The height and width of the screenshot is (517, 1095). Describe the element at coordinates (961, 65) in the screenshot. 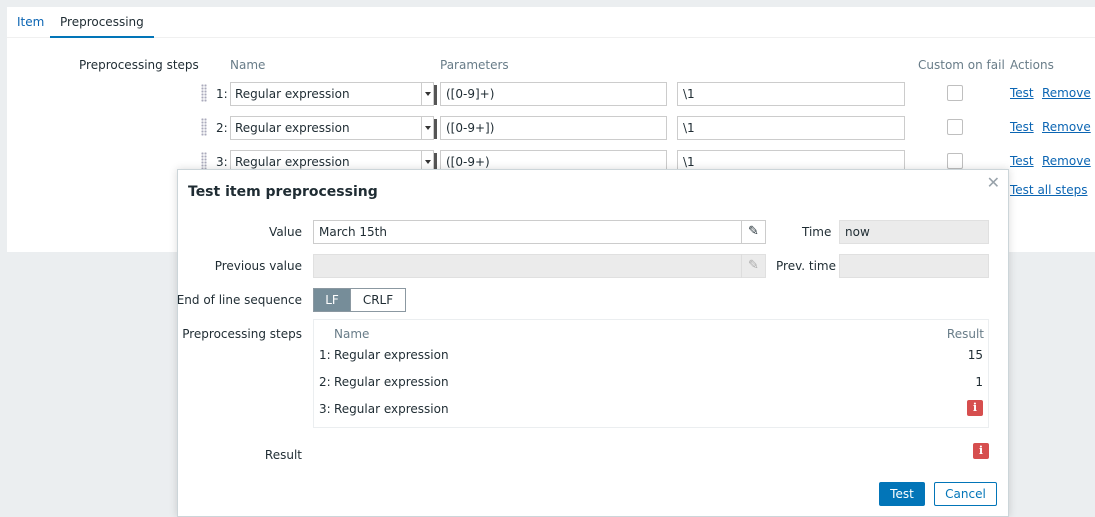

I see `header-custom-on-fail: Custom on fail` at that location.